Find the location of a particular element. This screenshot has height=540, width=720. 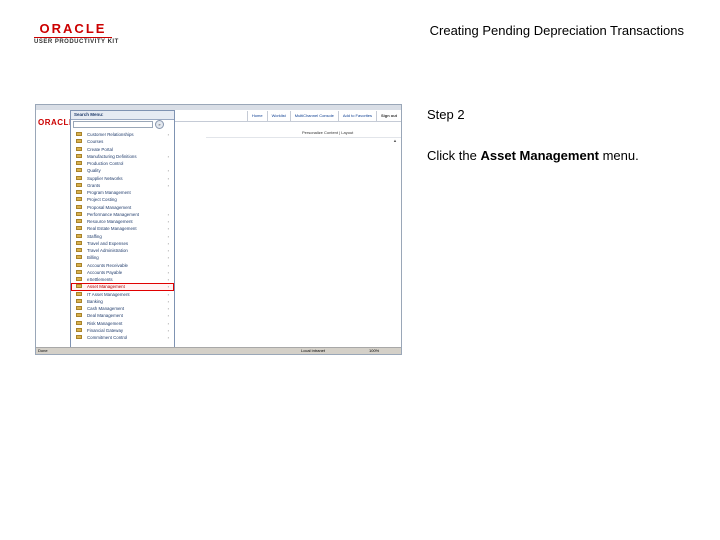

menu-item-label: Banking is located at coordinates (95, 301).